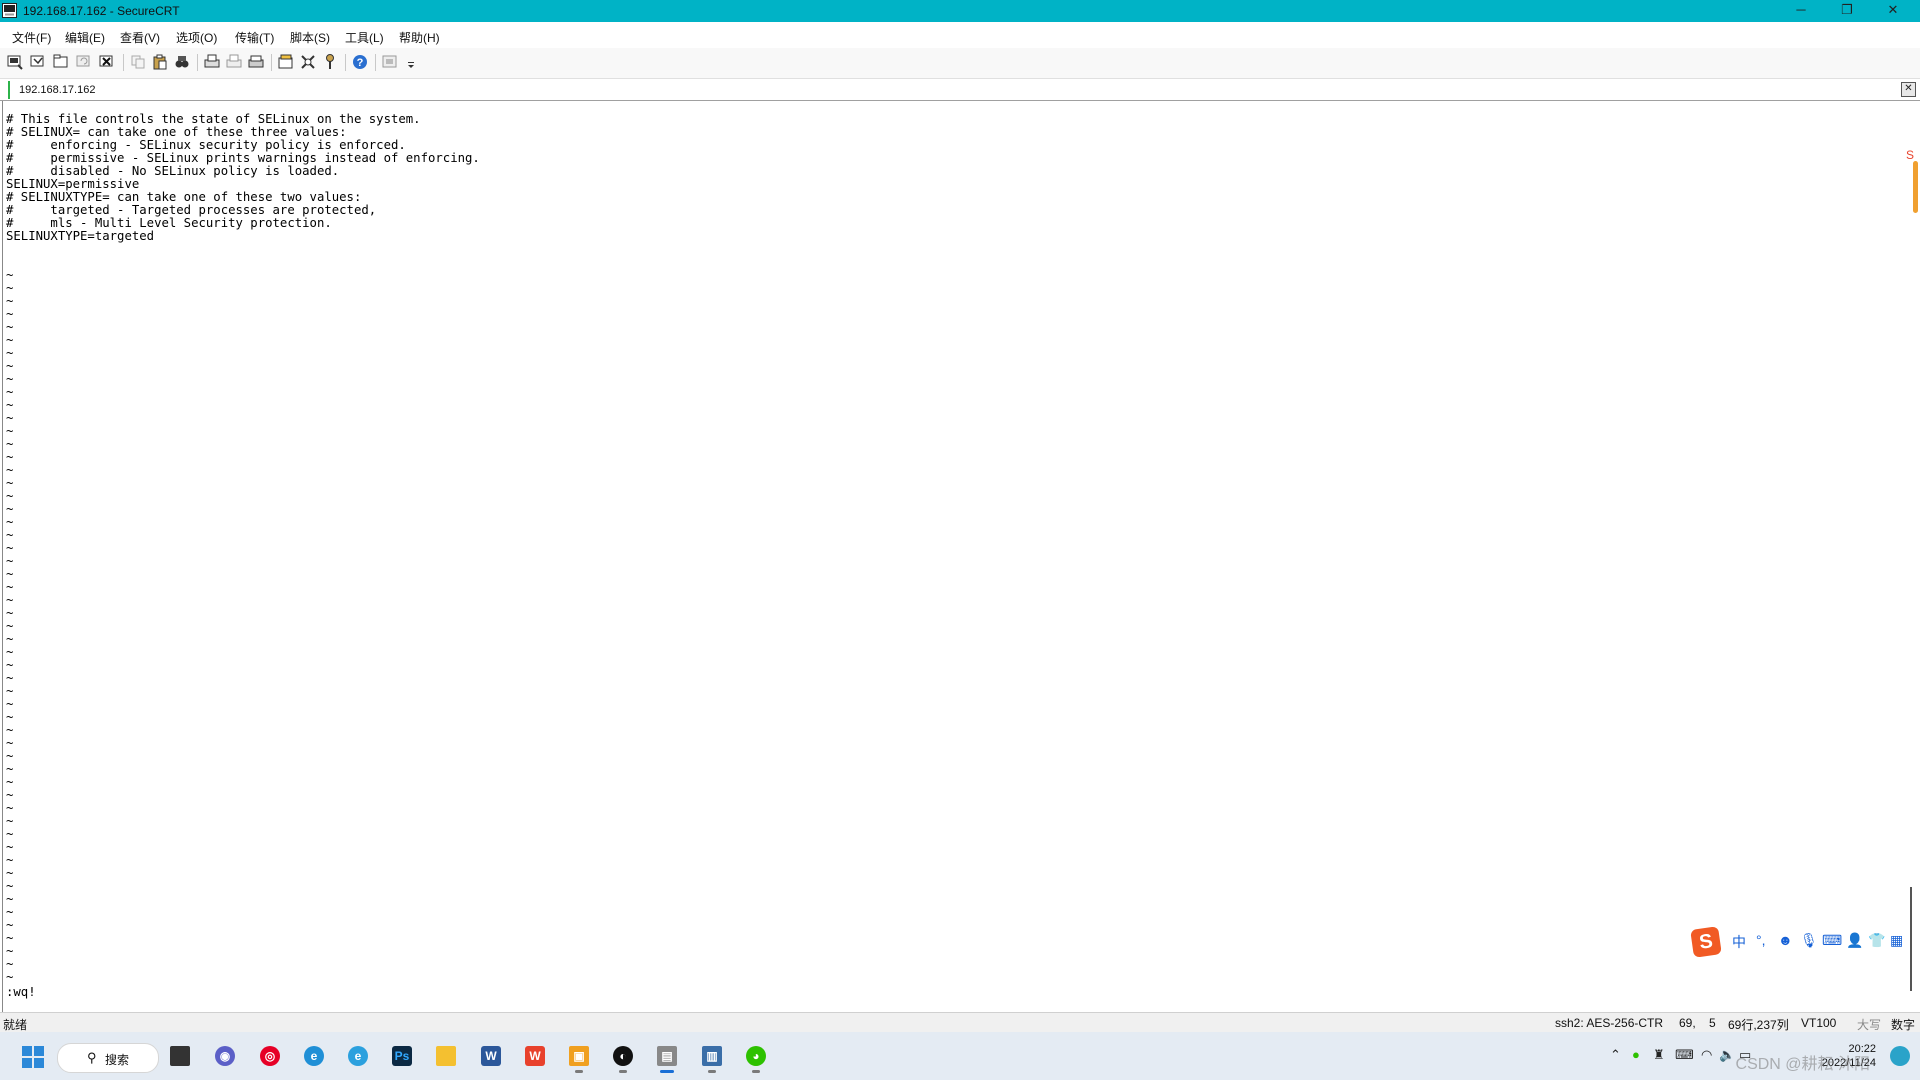 This screenshot has width=1920, height=1080. Describe the element at coordinates (212, 62) in the screenshot. I see `print-icon` at that location.